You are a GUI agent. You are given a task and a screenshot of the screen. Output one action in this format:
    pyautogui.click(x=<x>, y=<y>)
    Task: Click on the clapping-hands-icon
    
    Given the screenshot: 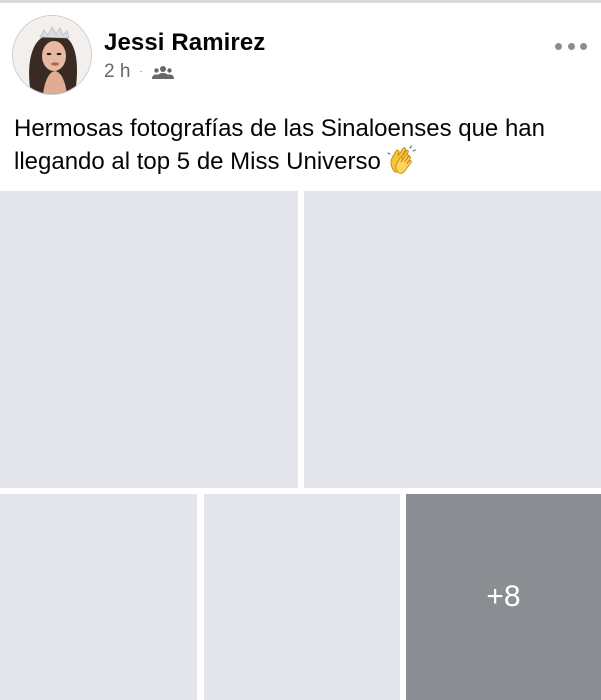 What is the action you would take?
    pyautogui.click(x=401, y=159)
    